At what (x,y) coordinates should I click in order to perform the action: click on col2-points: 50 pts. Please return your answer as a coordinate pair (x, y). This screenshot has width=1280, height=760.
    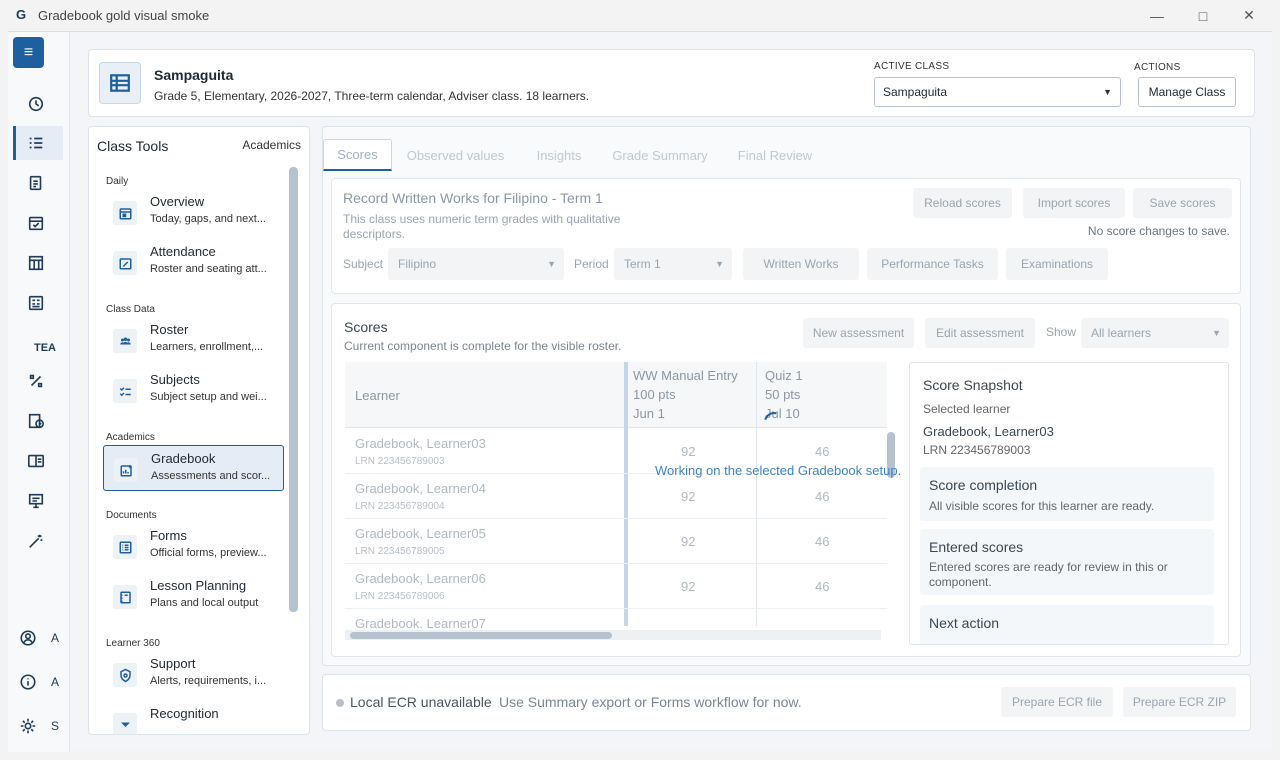
    Looking at the image, I should click on (783, 394).